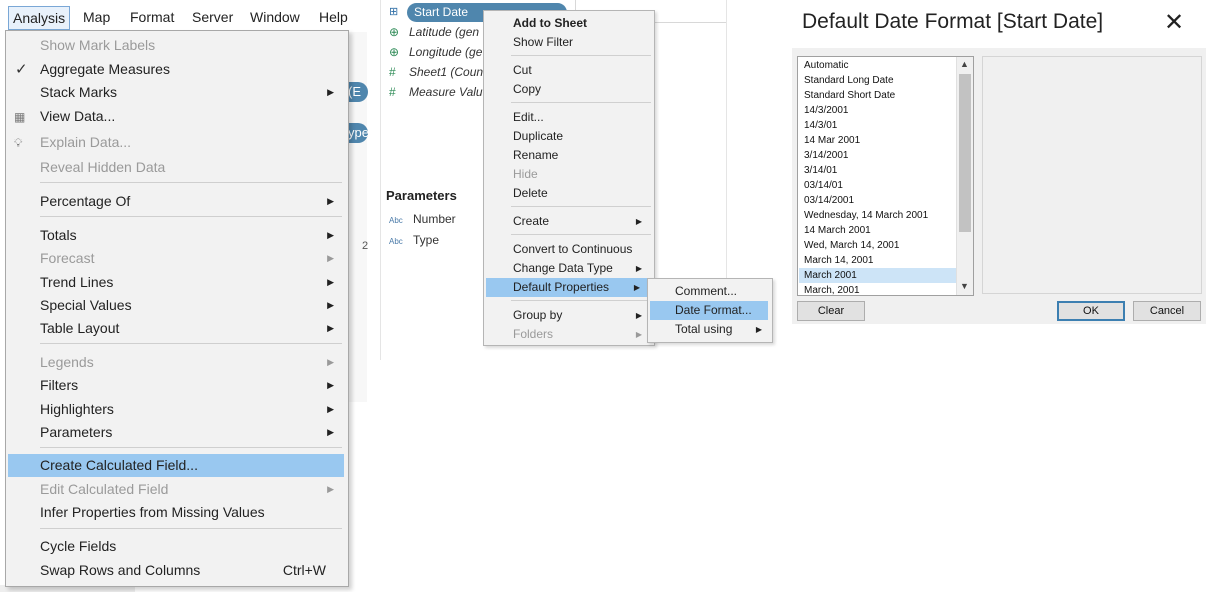  What do you see at coordinates (177, 432) in the screenshot?
I see `menu-item-parameters: Parameters ▶` at bounding box center [177, 432].